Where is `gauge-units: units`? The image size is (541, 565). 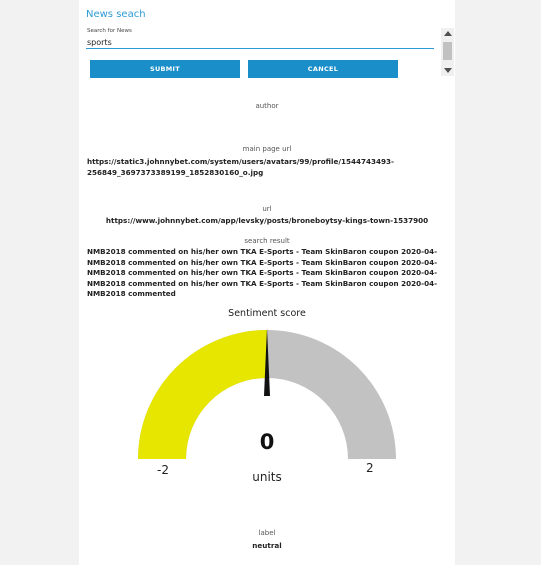 gauge-units: units is located at coordinates (267, 477).